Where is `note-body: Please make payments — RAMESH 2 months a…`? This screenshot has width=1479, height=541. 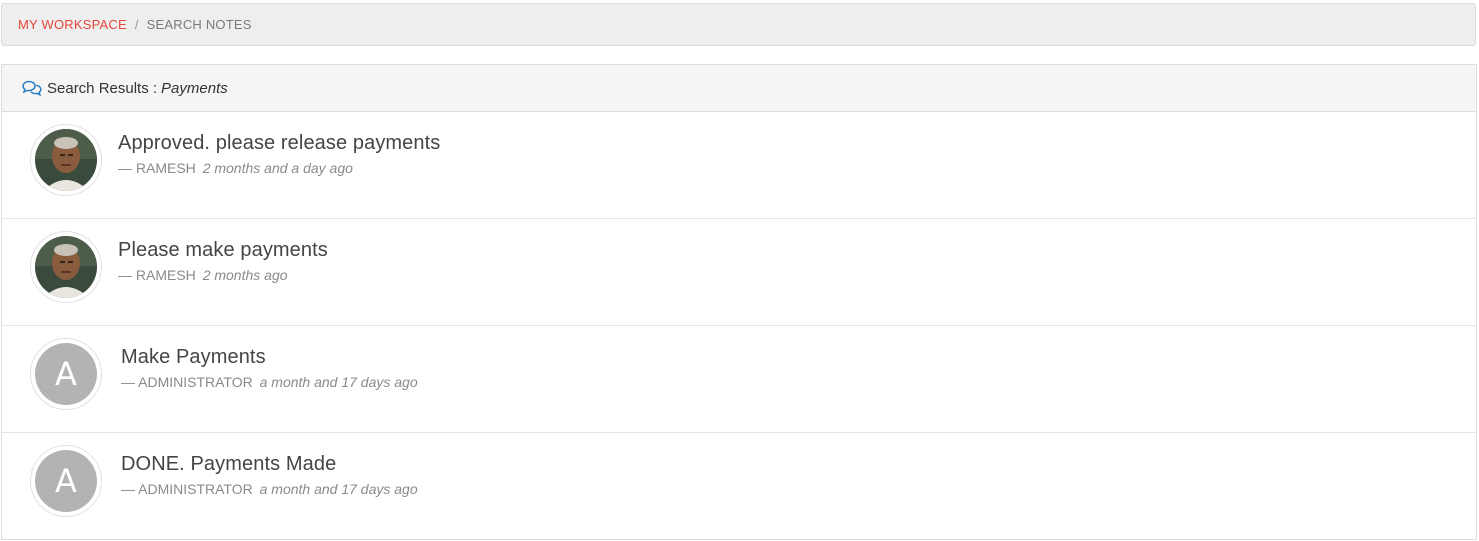 note-body: Please make payments — RAMESH 2 months a… is located at coordinates (223, 261).